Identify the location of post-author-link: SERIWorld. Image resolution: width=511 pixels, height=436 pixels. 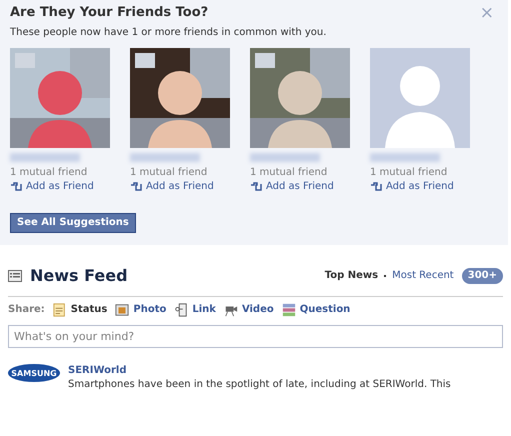
(97, 370).